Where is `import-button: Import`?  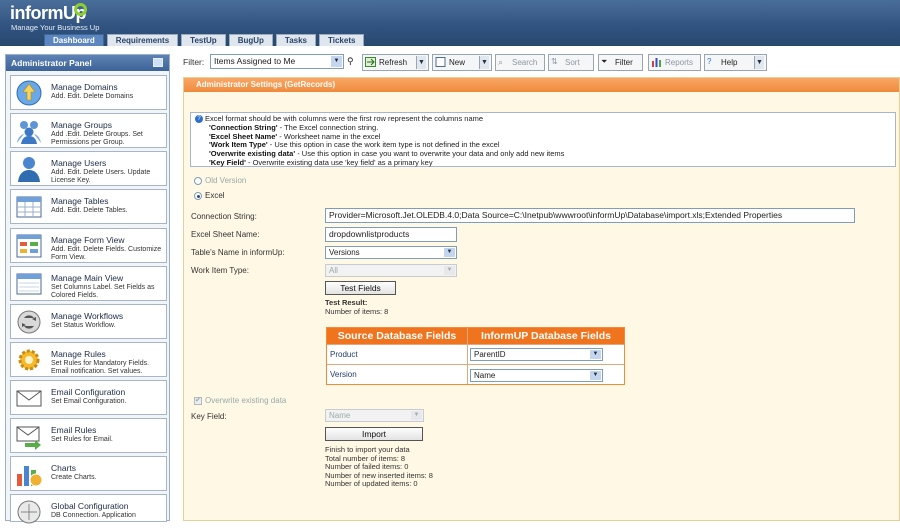
import-button: Import is located at coordinates (374, 434).